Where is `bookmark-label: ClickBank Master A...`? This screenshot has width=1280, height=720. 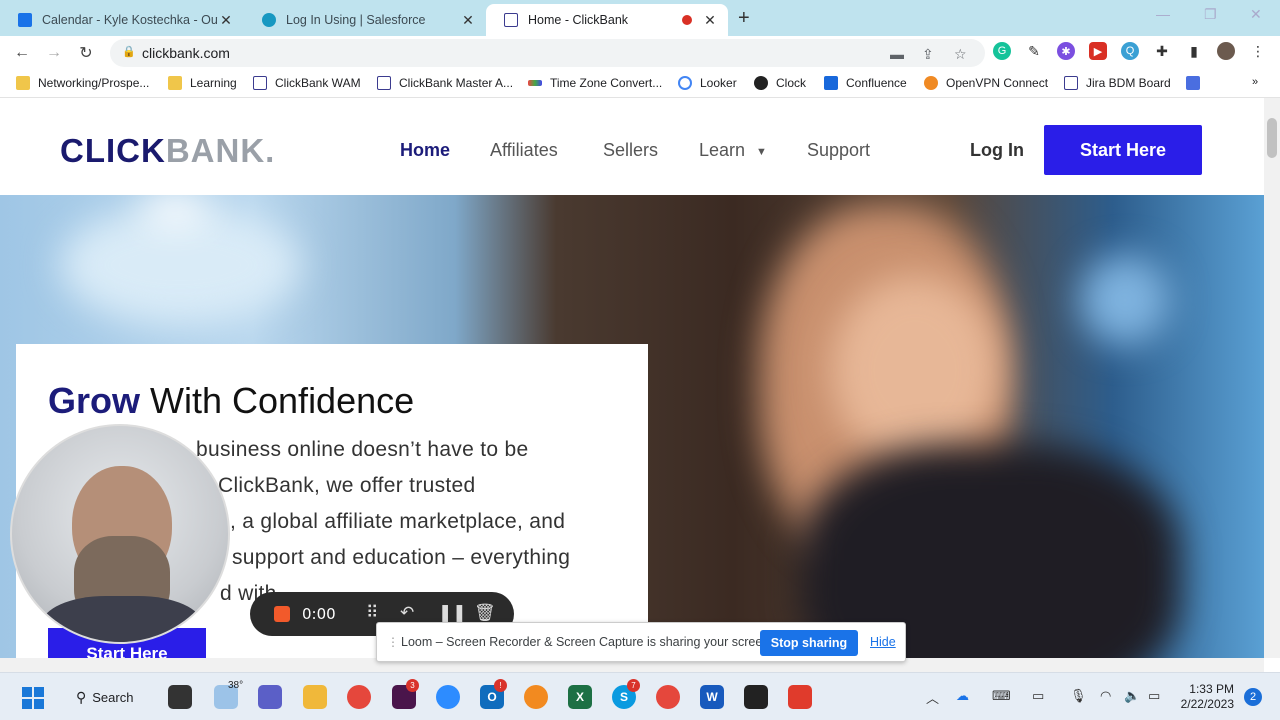
bookmark-label: ClickBank Master A... is located at coordinates (456, 83).